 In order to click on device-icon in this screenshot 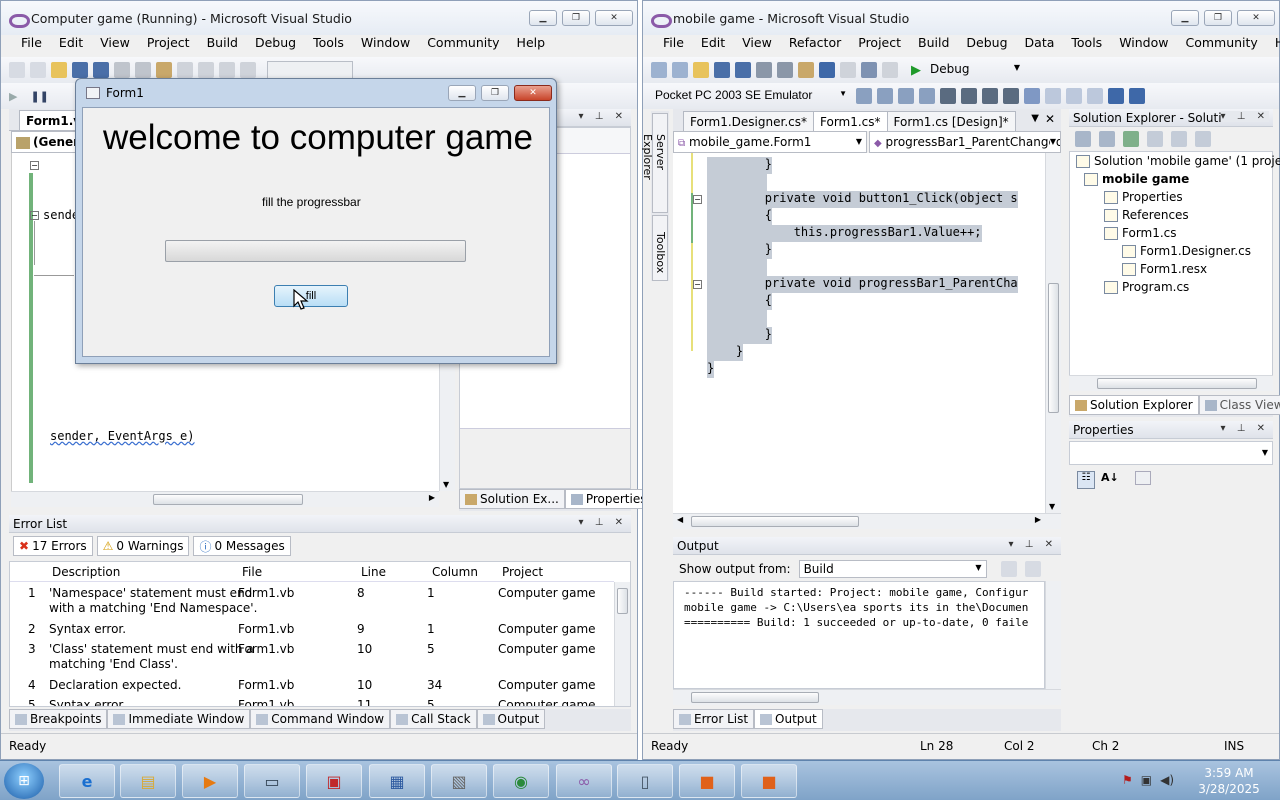, I will do `click(864, 96)`.